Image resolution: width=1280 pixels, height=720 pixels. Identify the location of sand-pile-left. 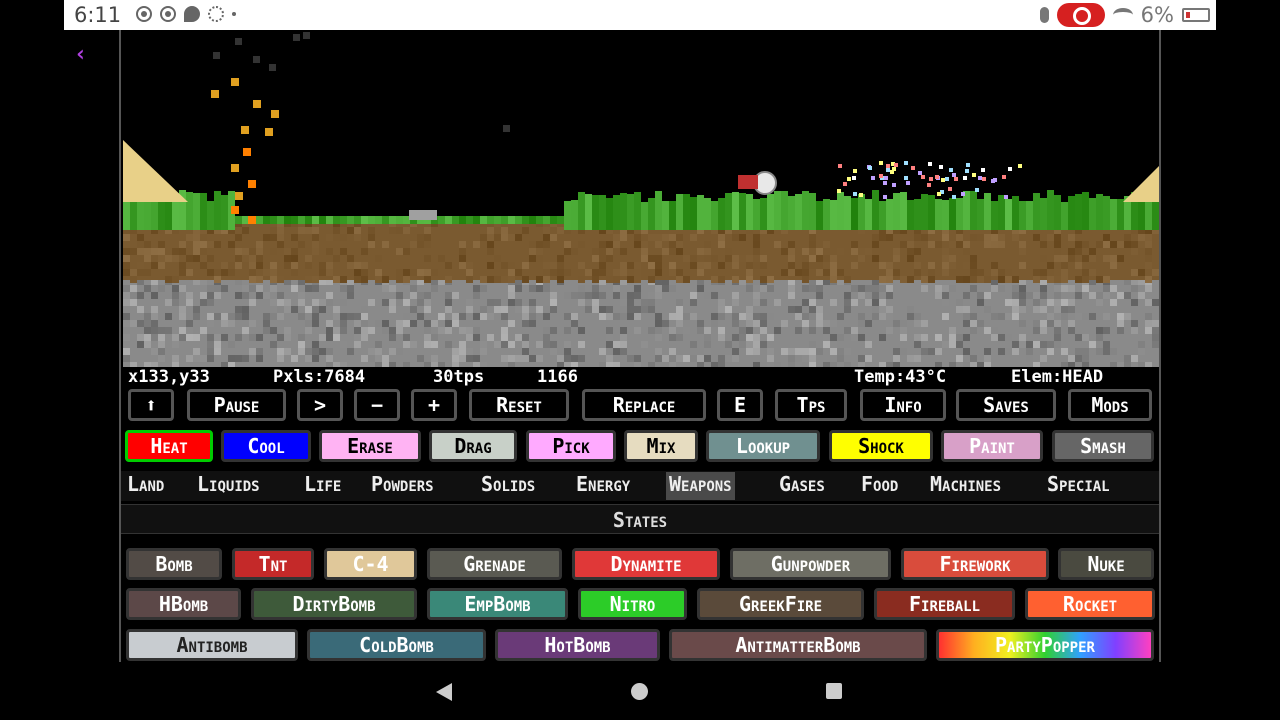
(155, 171).